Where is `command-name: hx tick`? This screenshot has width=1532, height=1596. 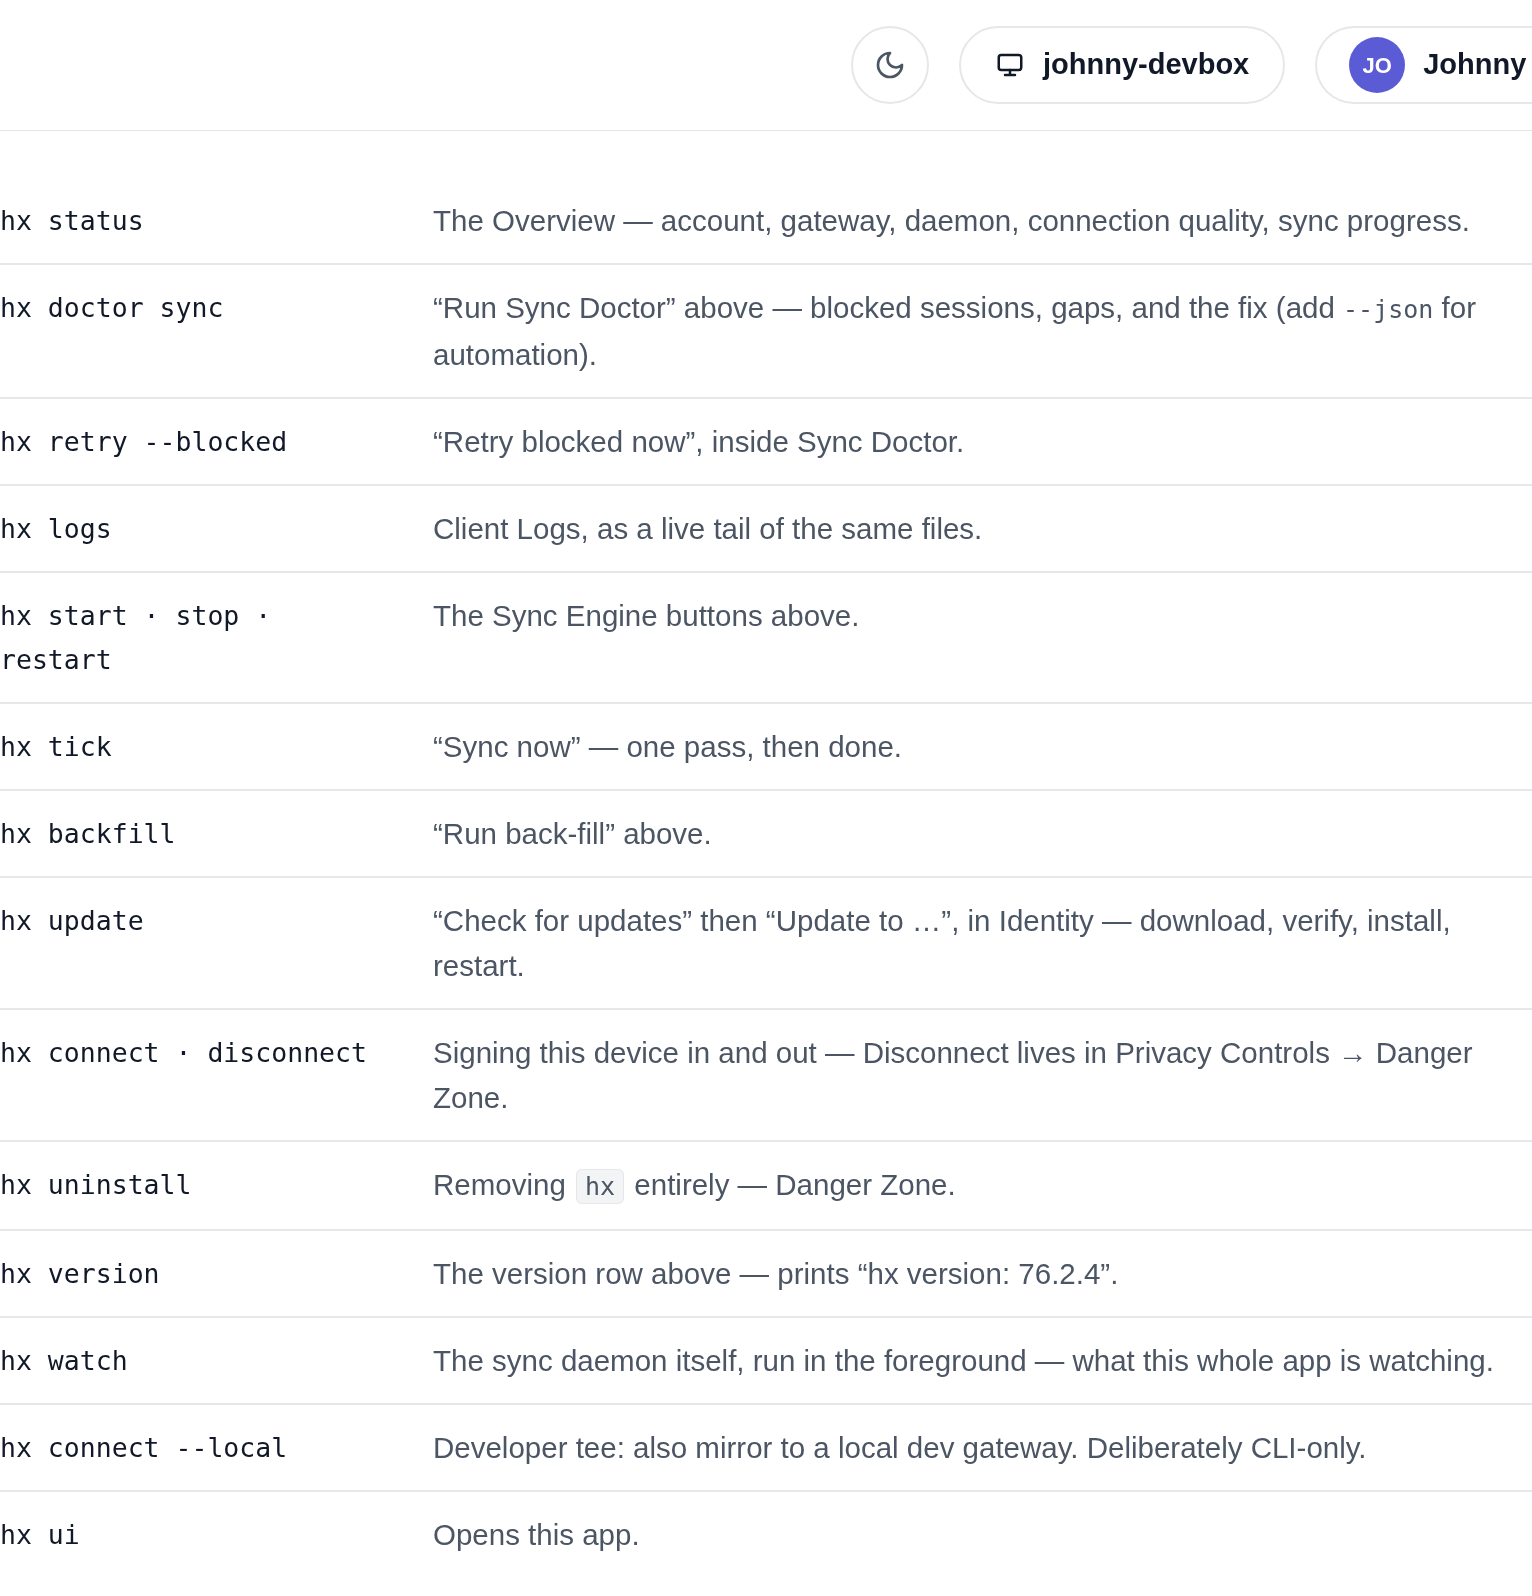 command-name: hx tick is located at coordinates (56, 747).